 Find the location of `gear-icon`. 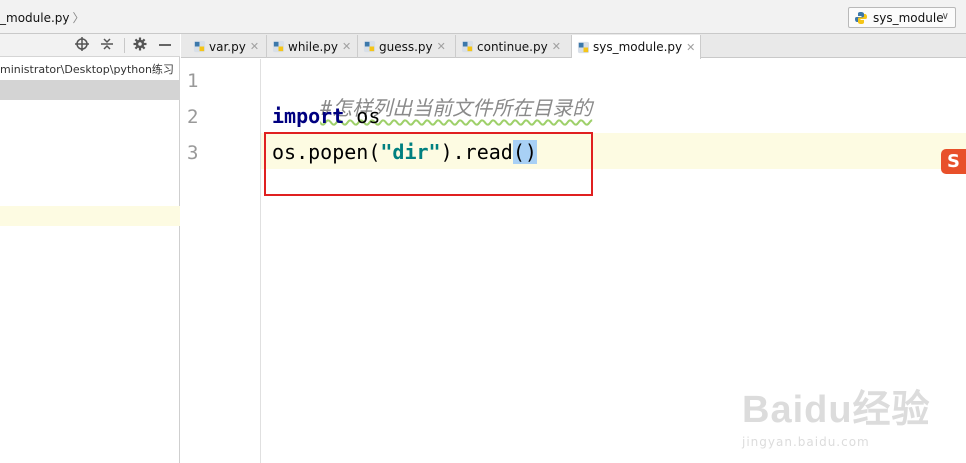

gear-icon is located at coordinates (140, 45).